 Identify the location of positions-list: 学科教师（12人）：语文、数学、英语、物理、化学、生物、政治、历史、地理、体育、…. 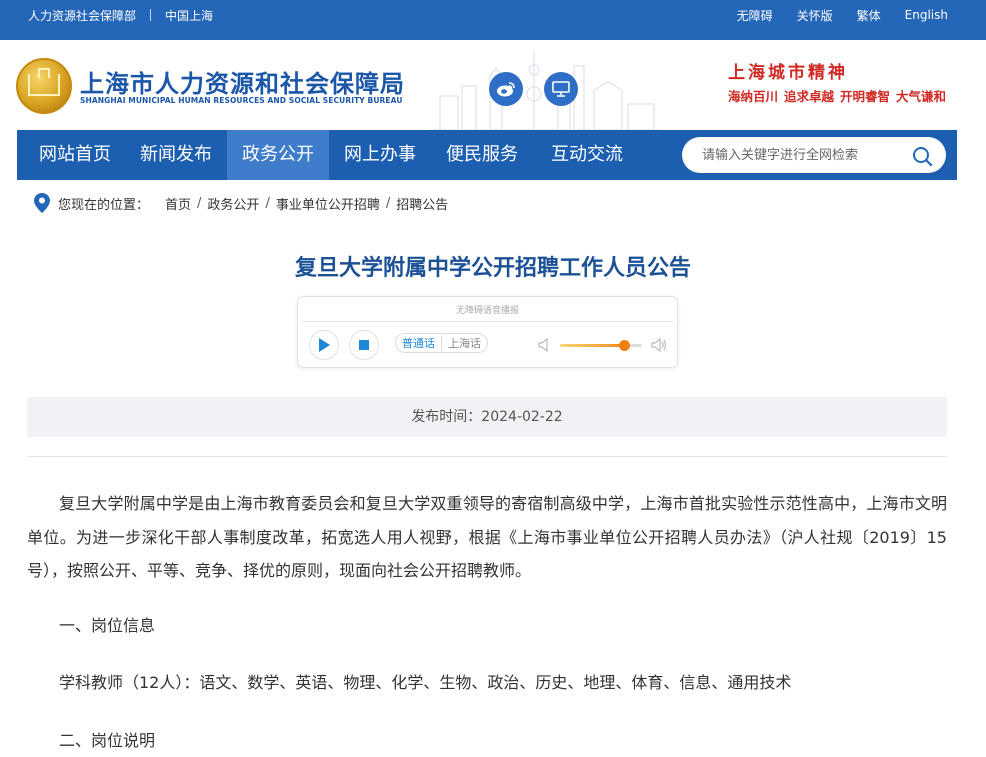
(425, 682).